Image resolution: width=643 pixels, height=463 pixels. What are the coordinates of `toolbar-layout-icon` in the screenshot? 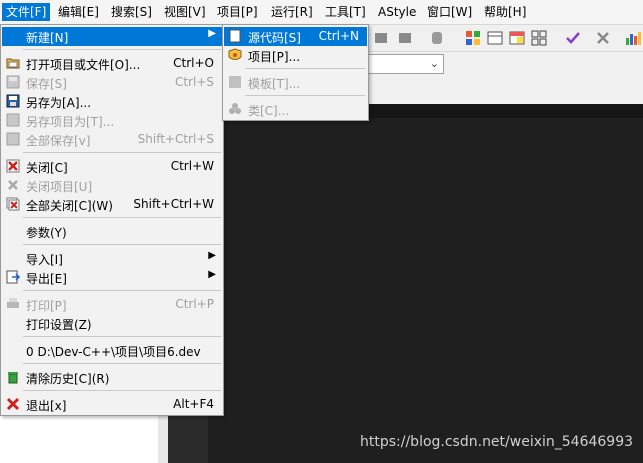 It's located at (539, 38).